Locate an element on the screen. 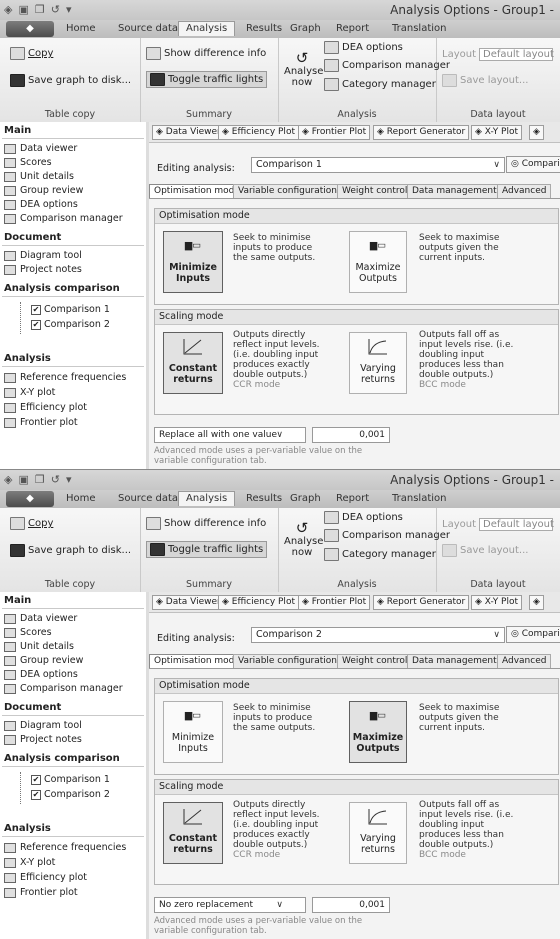 Image resolution: width=560 pixels, height=939 pixels. app-menu-button: ◆ is located at coordinates (30, 29).